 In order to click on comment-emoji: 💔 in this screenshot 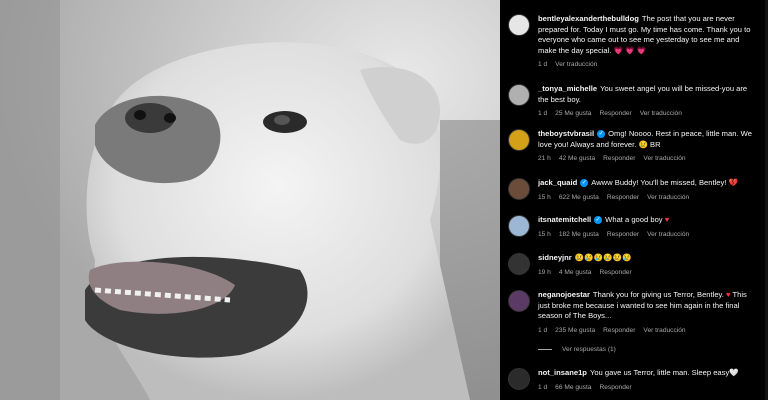, I will do `click(733, 182)`.